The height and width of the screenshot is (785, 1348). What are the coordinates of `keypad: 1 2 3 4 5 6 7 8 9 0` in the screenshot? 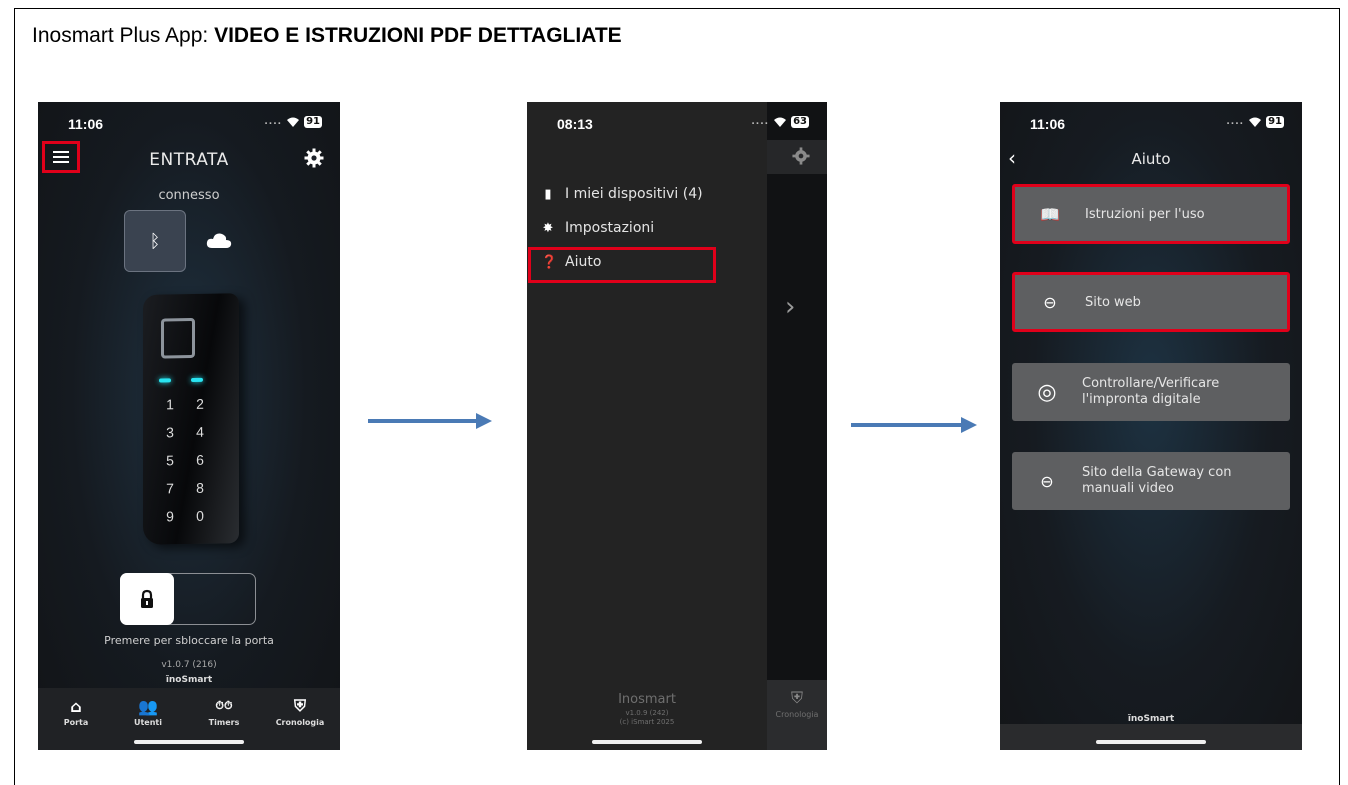 It's located at (185, 460).